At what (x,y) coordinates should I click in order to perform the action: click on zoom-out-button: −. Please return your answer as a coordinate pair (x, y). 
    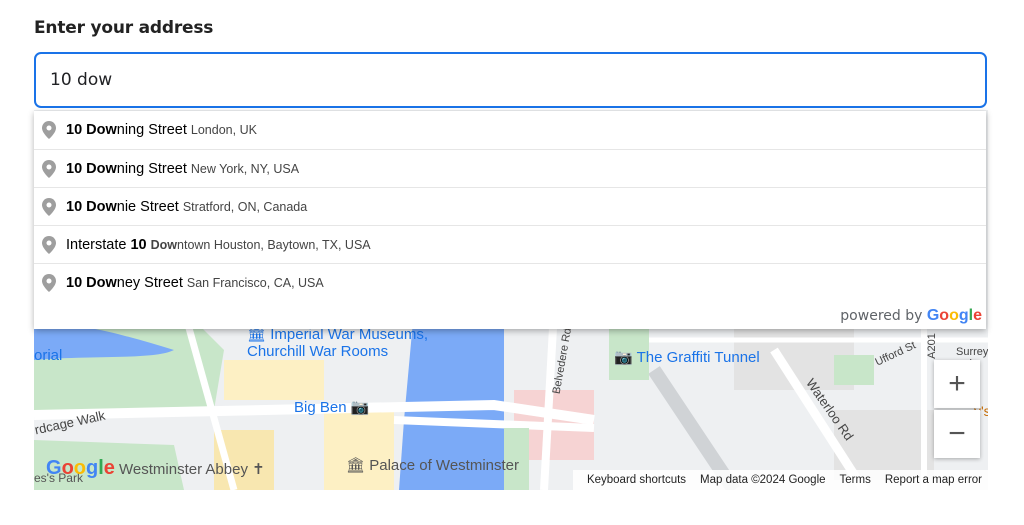
    Looking at the image, I should click on (957, 434).